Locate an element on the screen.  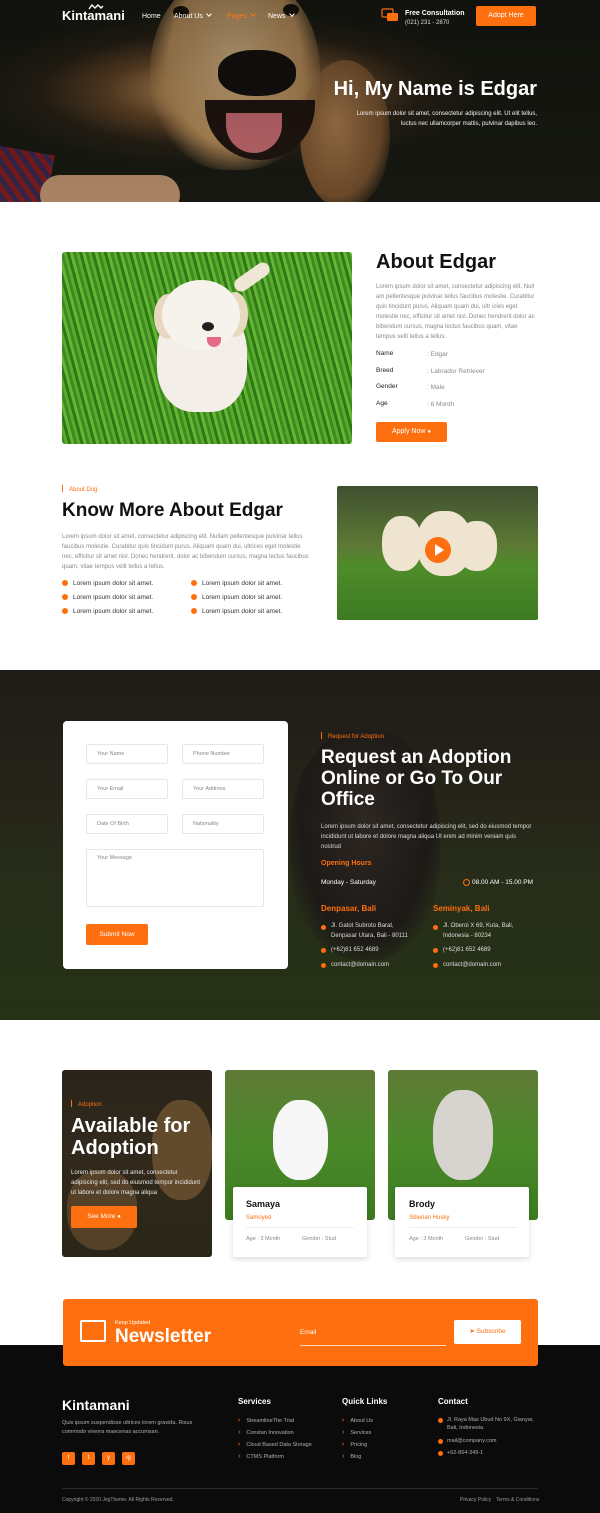
twitter-icon: t is located at coordinates (88, 1458).